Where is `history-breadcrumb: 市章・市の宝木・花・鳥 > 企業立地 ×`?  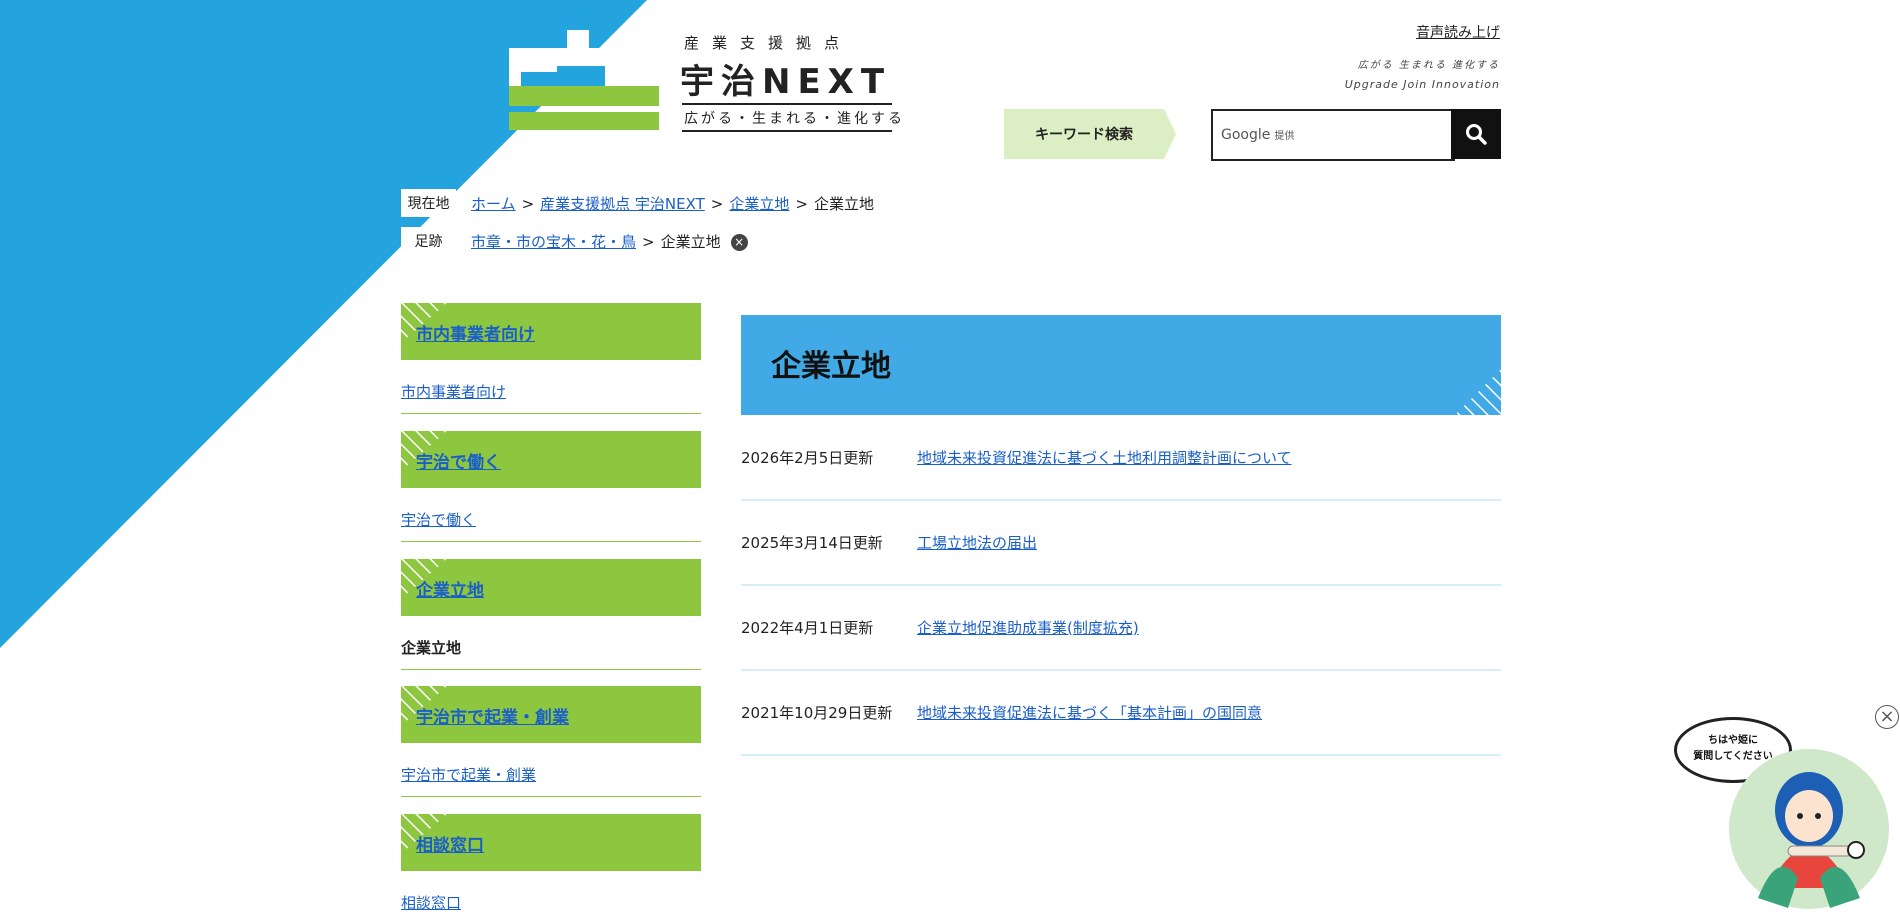
history-breadcrumb: 市章・市の宝木・花・鳥 > 企業立地 × is located at coordinates (609, 241).